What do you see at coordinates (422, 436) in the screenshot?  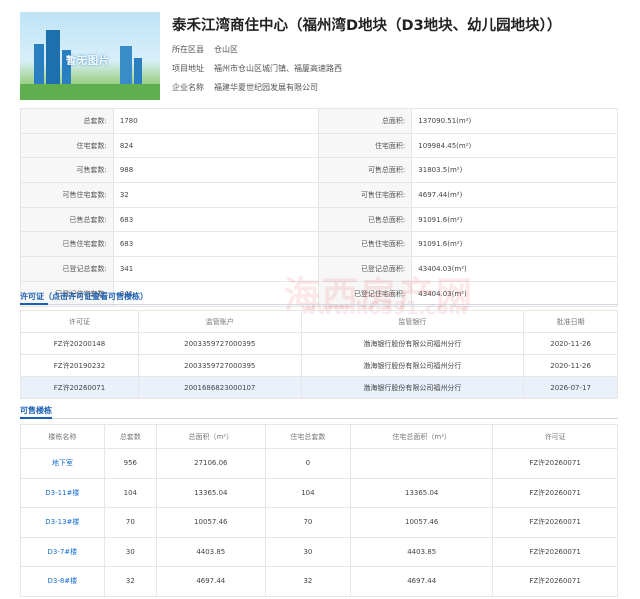 I see `building-column-header: 住宅总面积（m²）` at bounding box center [422, 436].